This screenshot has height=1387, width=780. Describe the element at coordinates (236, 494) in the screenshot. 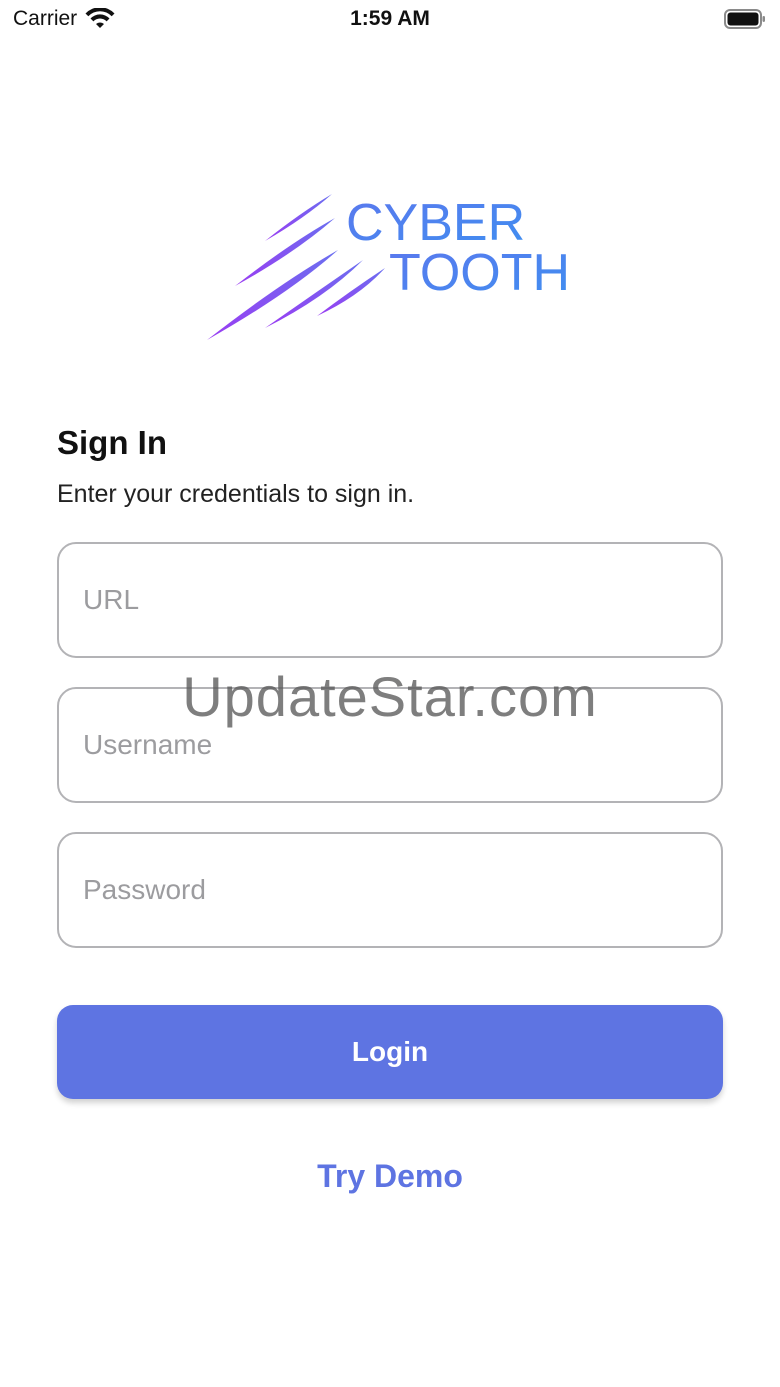

I see `page-subtitle: Enter your credentials to sign in.` at that location.